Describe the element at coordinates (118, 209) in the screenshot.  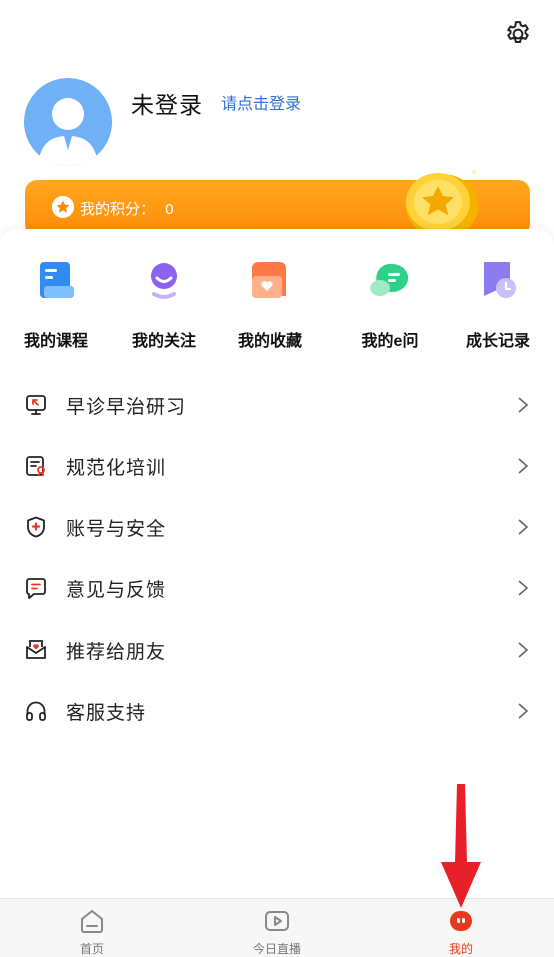
I see `points-label: 我的积分：` at that location.